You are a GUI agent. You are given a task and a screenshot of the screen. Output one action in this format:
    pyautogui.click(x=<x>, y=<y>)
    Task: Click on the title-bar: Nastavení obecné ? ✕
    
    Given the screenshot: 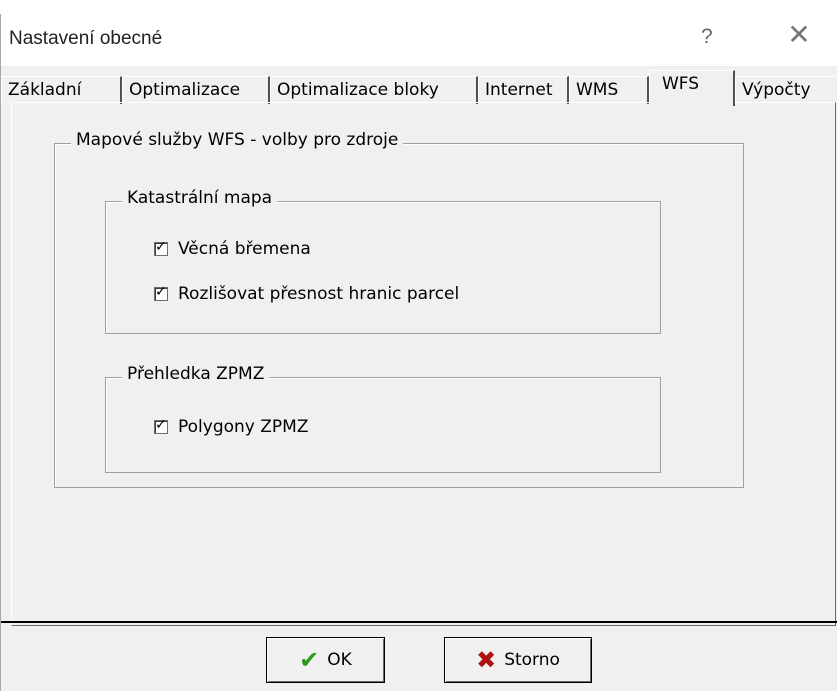 What is the action you would take?
    pyautogui.click(x=419, y=40)
    